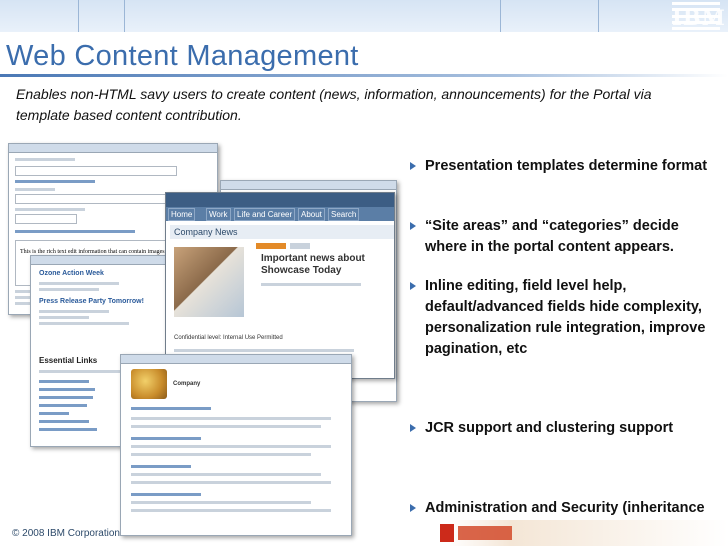 The image size is (728, 546). I want to click on nav-search: Search, so click(344, 214).